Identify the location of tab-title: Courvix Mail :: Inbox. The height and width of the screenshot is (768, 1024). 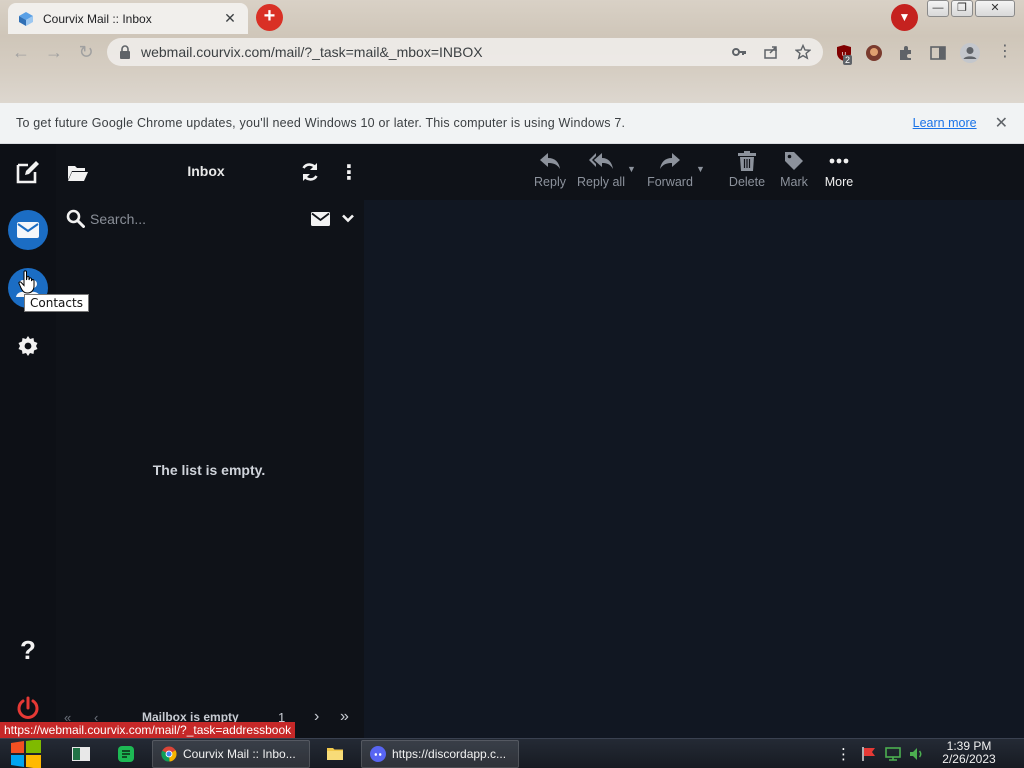
(97, 18).